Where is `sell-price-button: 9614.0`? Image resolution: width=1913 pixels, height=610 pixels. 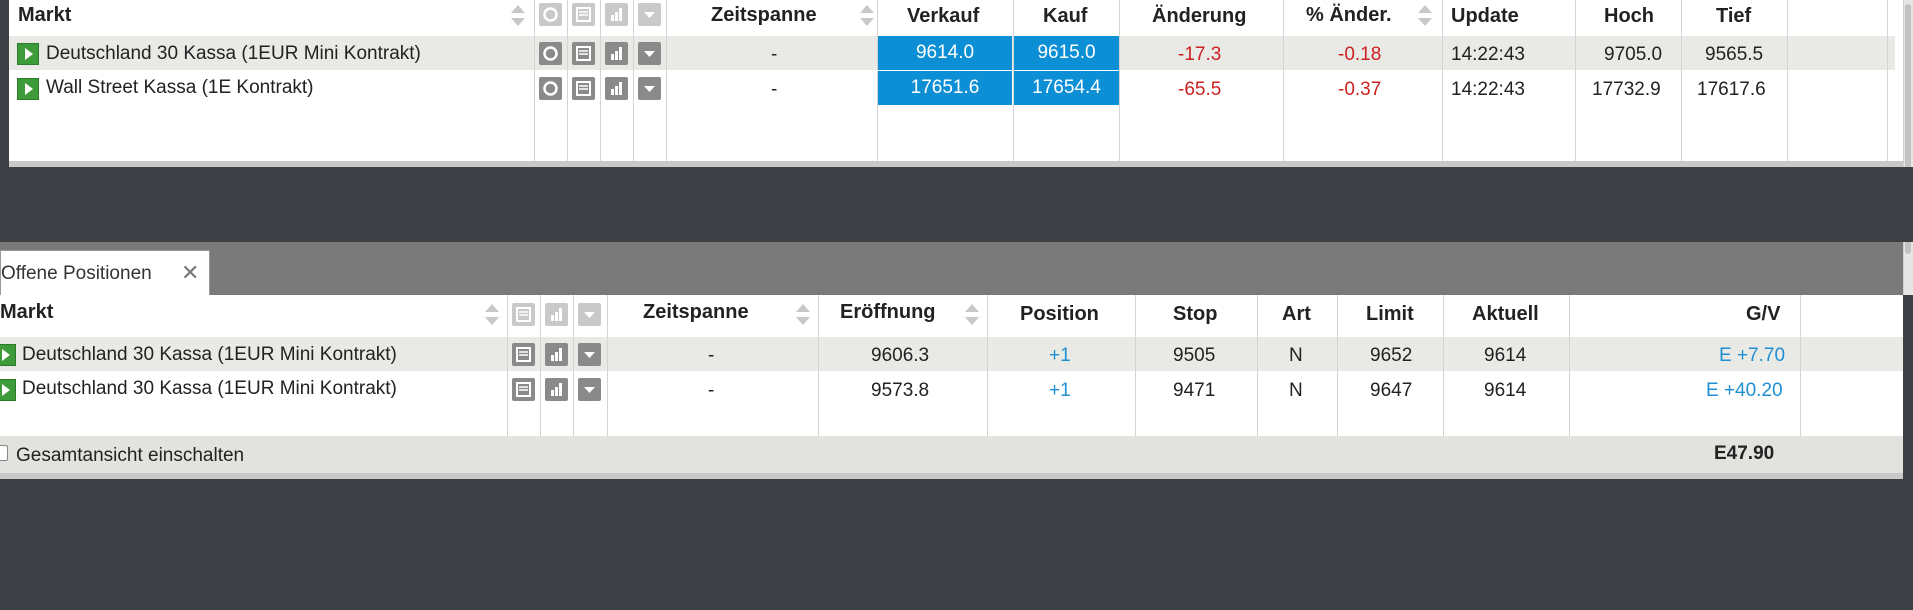 sell-price-button: 9614.0 is located at coordinates (945, 53).